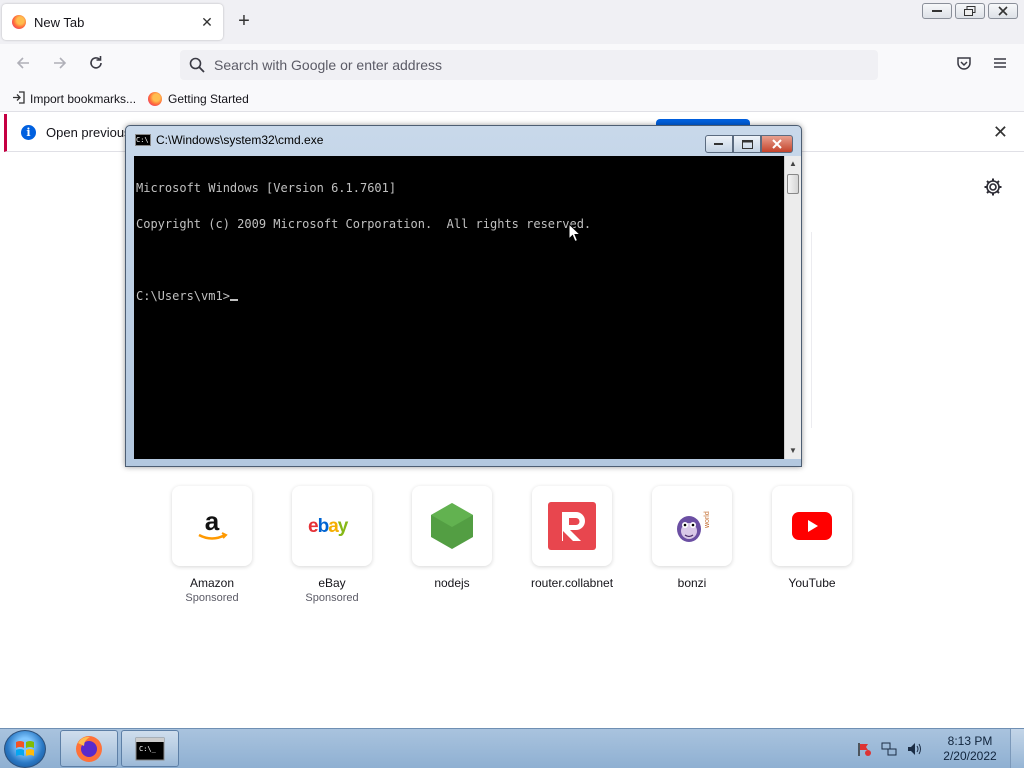 The image size is (1024, 768). Describe the element at coordinates (970, 741) in the screenshot. I see `clock-time: 8:13 PM` at that location.